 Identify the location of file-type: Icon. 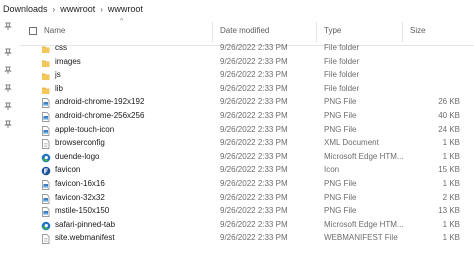
(332, 170).